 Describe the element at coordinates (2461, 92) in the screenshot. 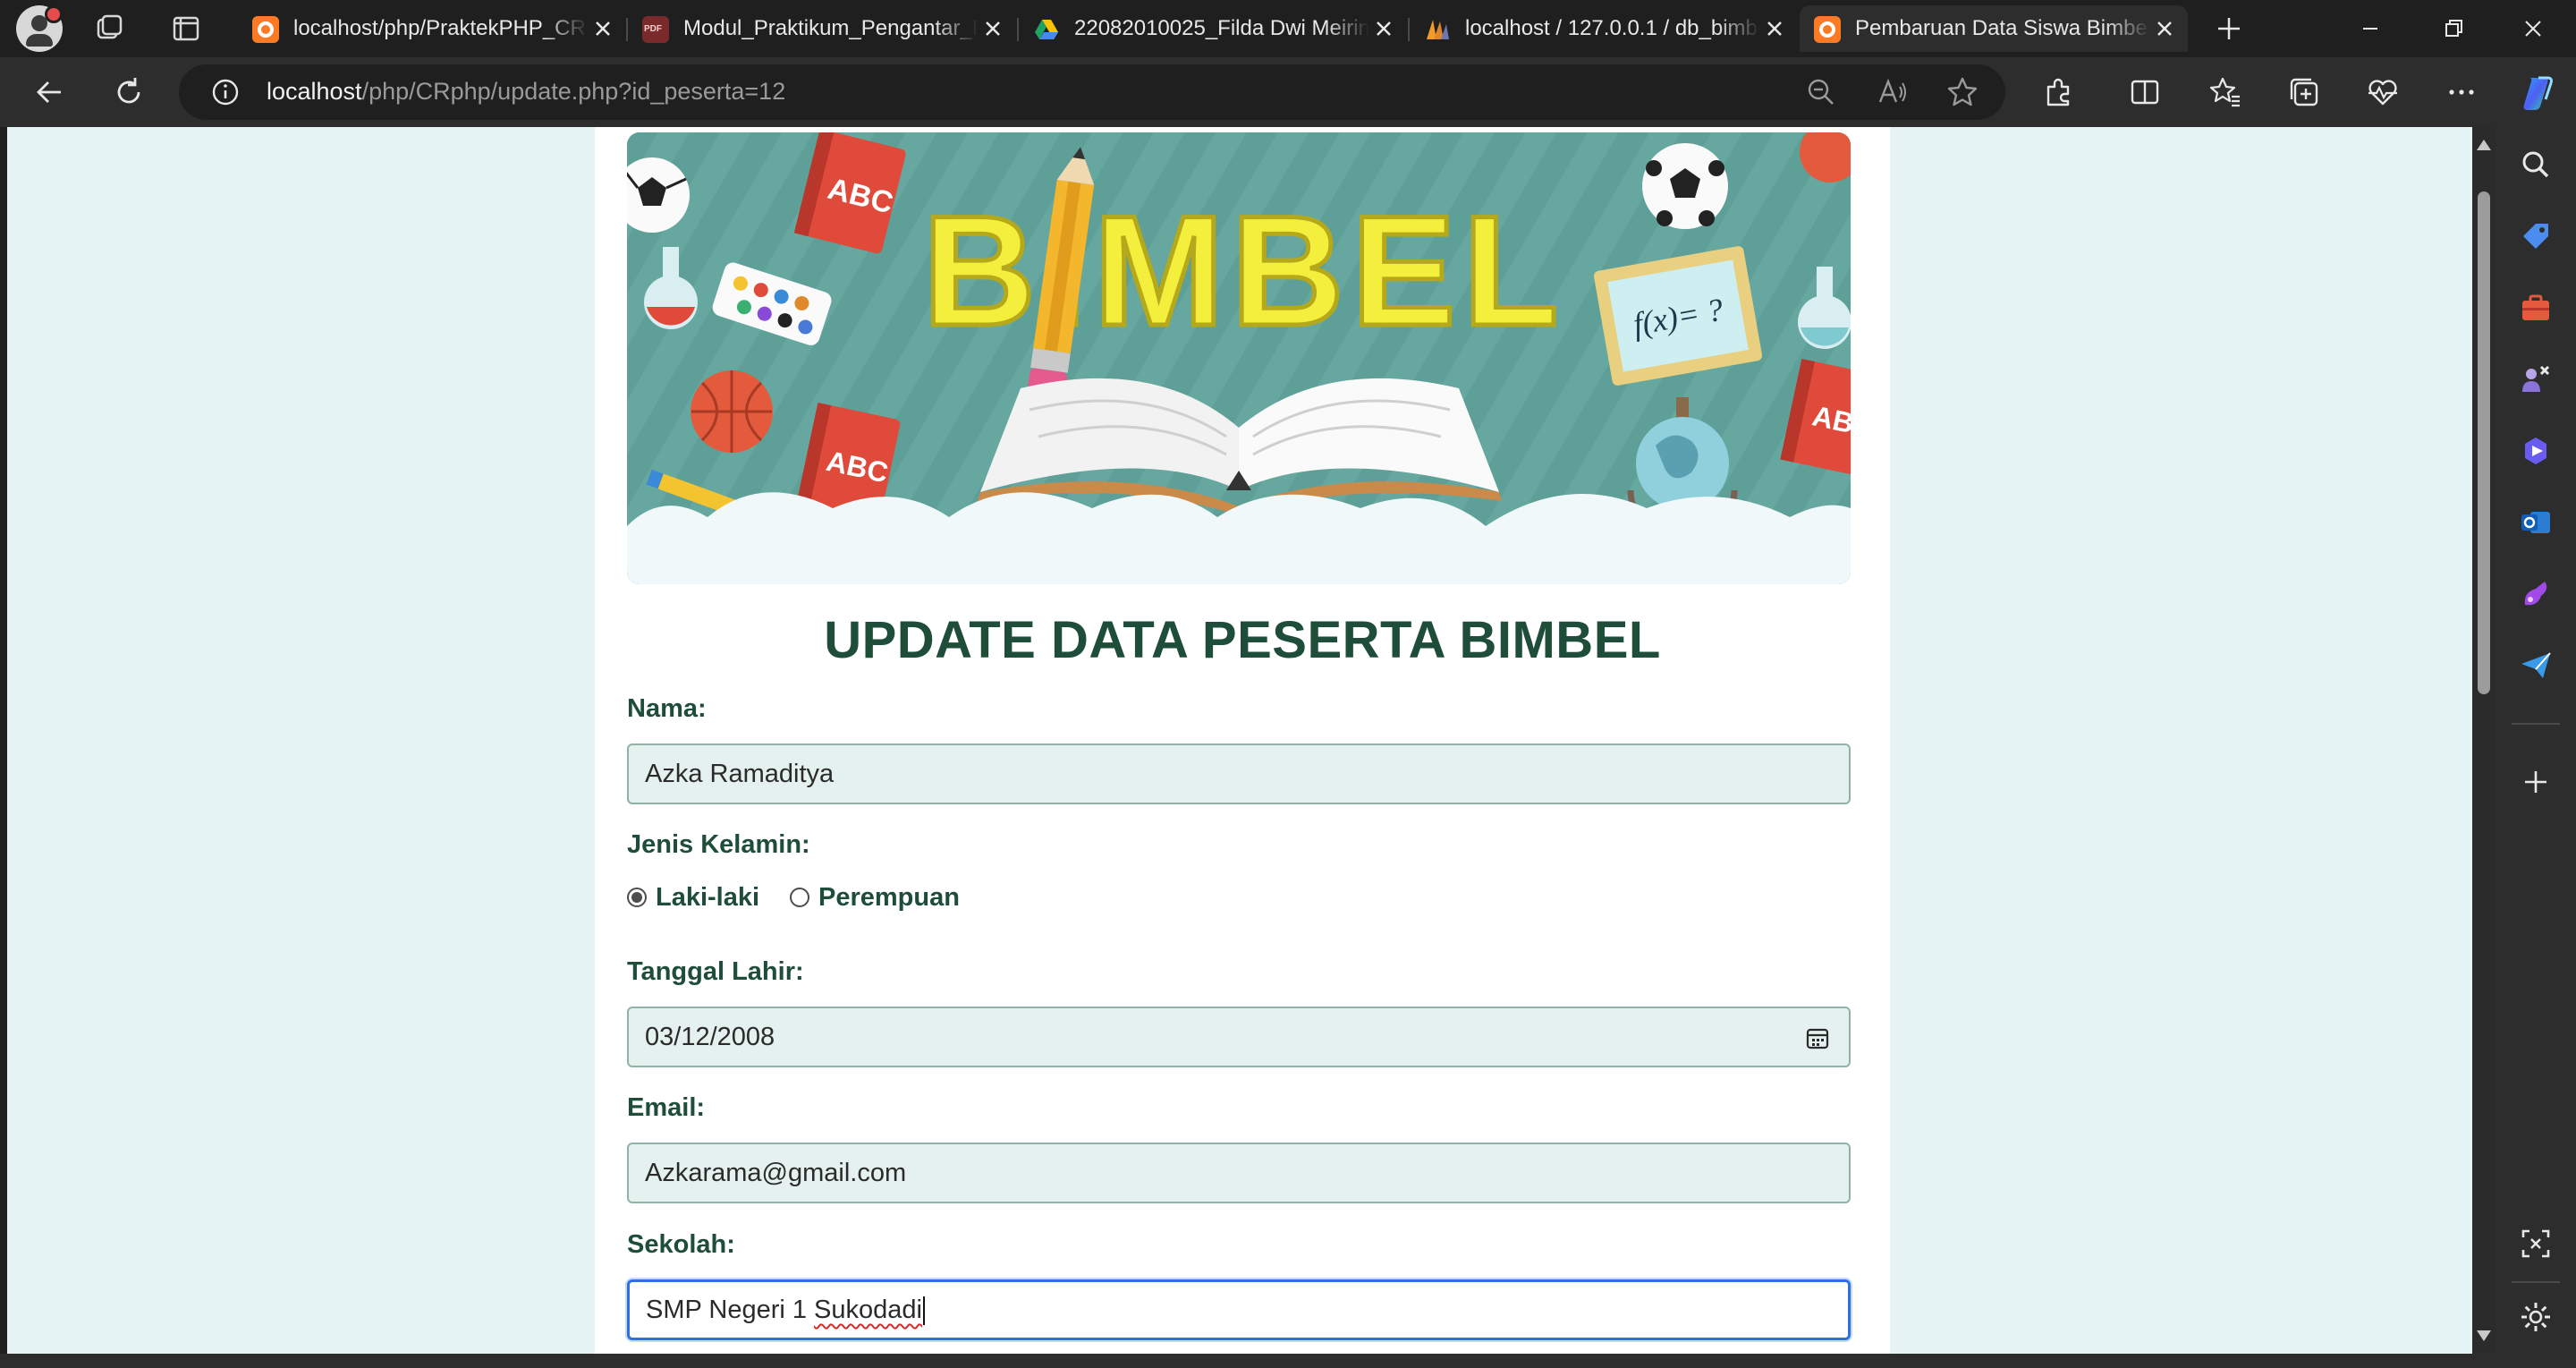

I see `more-options-icon` at that location.